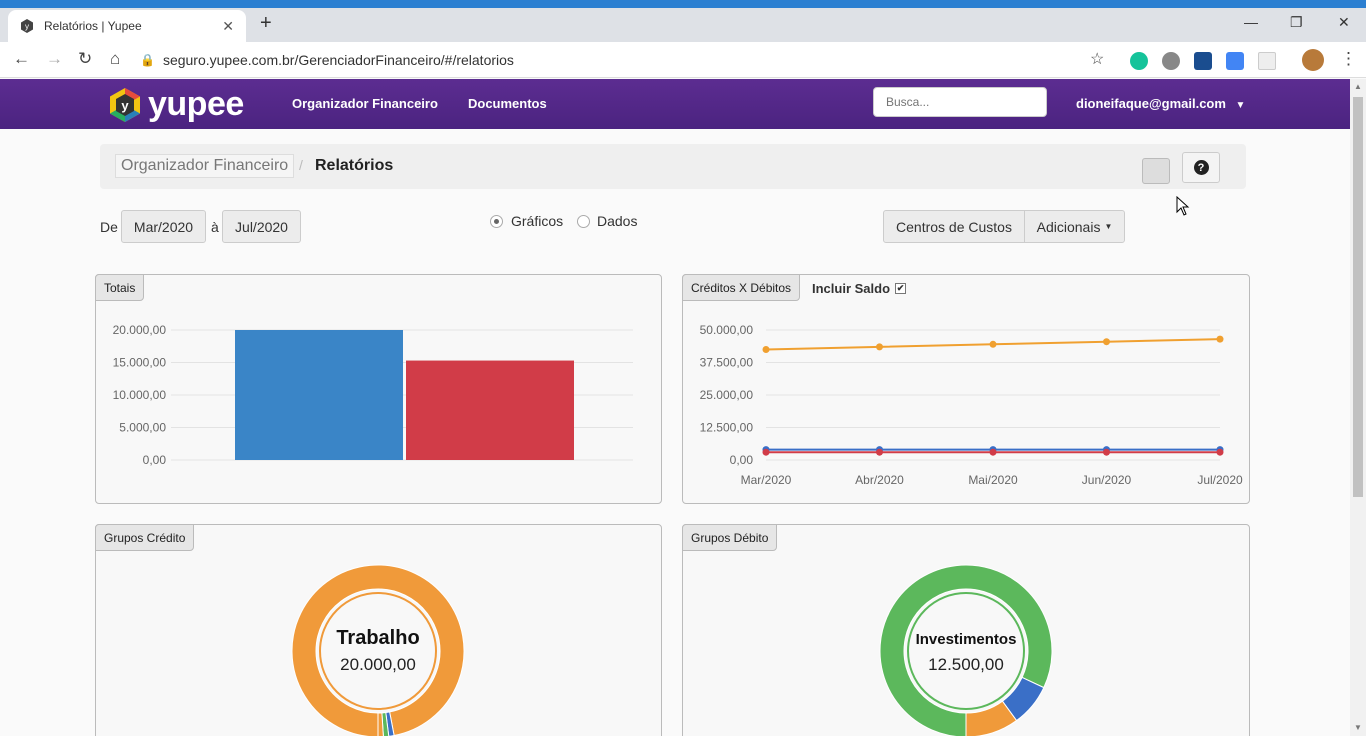  What do you see at coordinates (54, 59) in the screenshot?
I see `forward-icon: →` at bounding box center [54, 59].